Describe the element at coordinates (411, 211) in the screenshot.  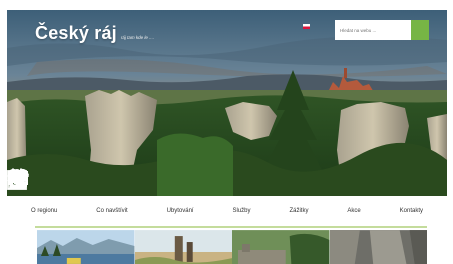
I see `nav-item-kontakty: Kontakty` at that location.